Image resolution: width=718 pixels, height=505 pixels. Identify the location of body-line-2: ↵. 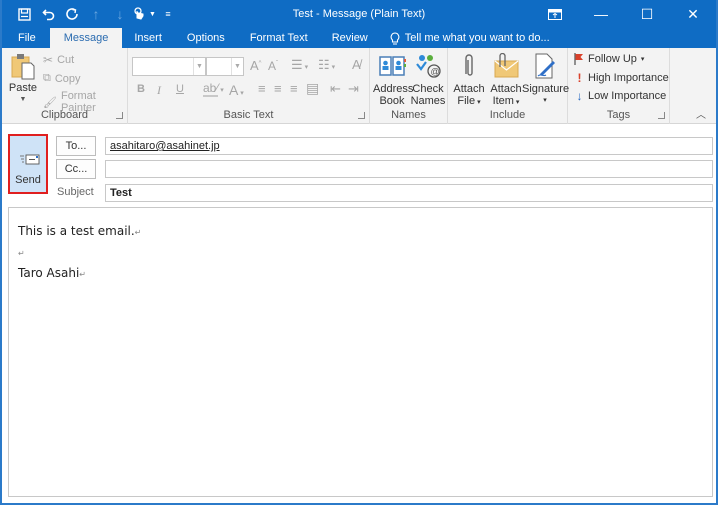
(360, 255).